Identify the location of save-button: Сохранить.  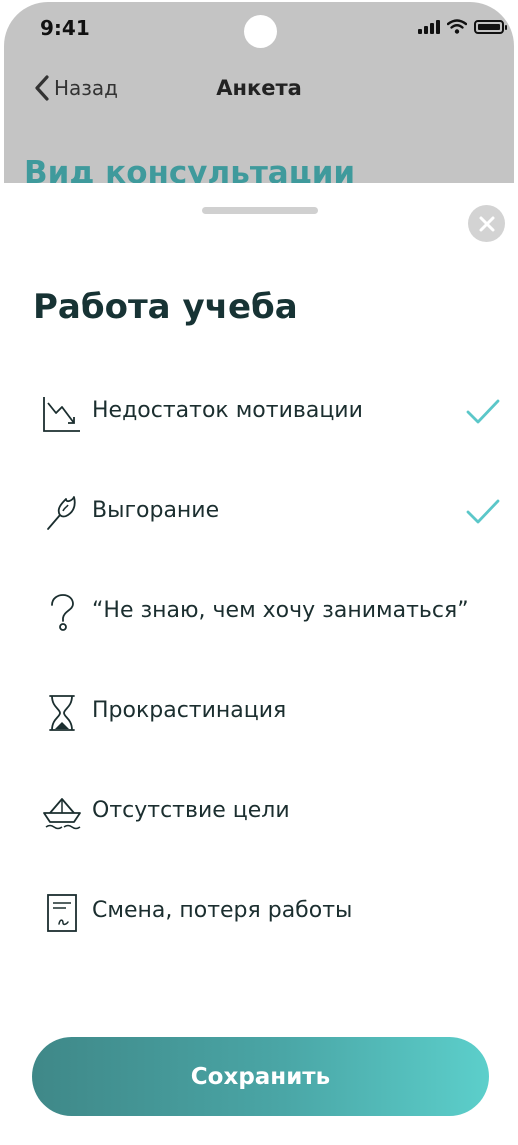
(260, 1076).